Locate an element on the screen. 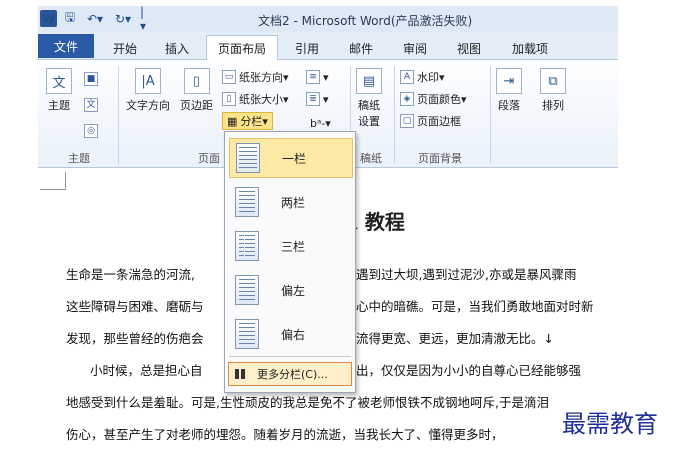  tab-addins: 加载项 is located at coordinates (530, 48).